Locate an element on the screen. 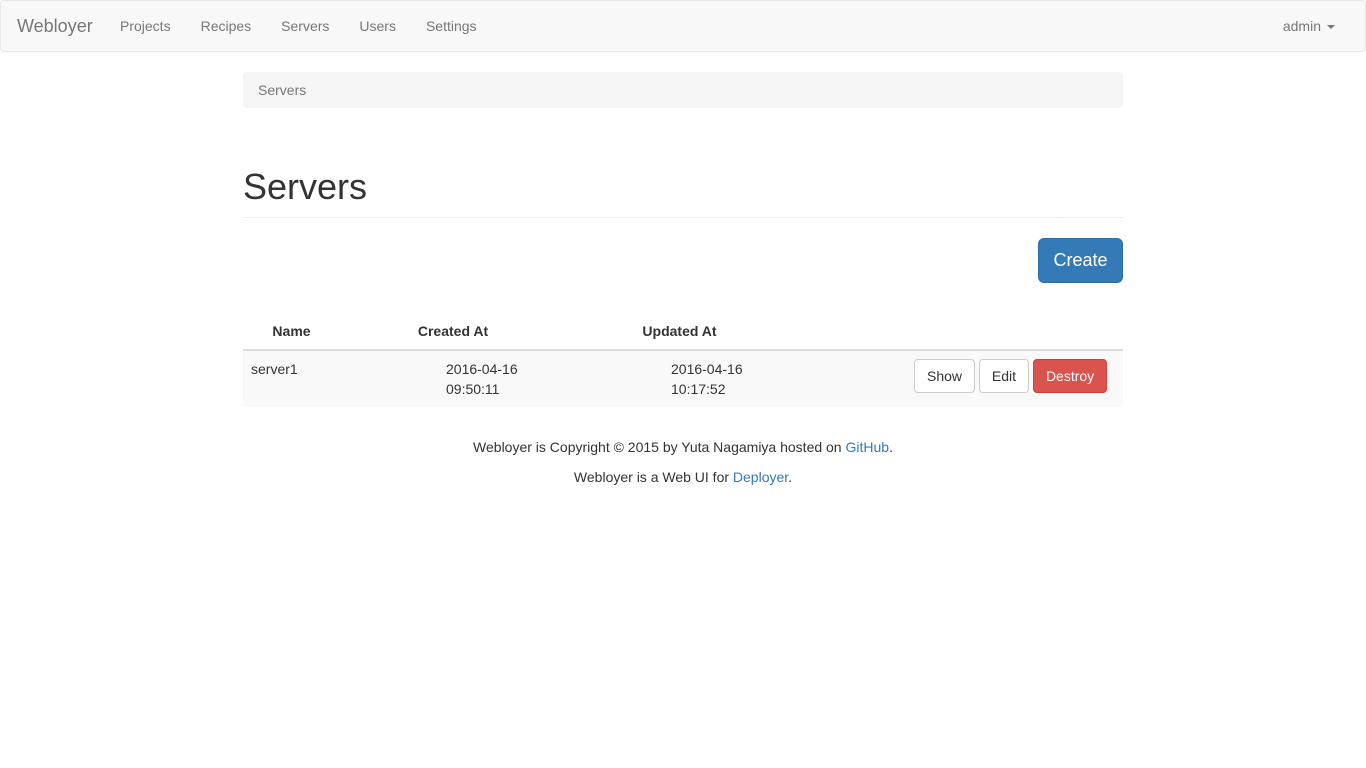  nav-servers: Servers is located at coordinates (305, 26).